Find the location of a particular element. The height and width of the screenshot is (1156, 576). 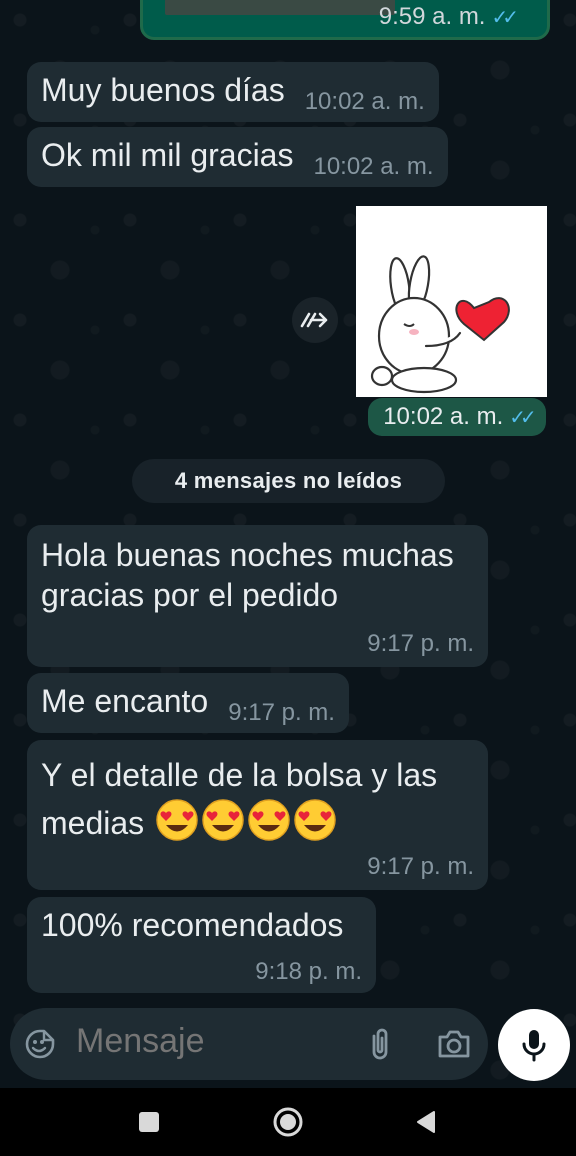

emoji-icon is located at coordinates (40, 1044).